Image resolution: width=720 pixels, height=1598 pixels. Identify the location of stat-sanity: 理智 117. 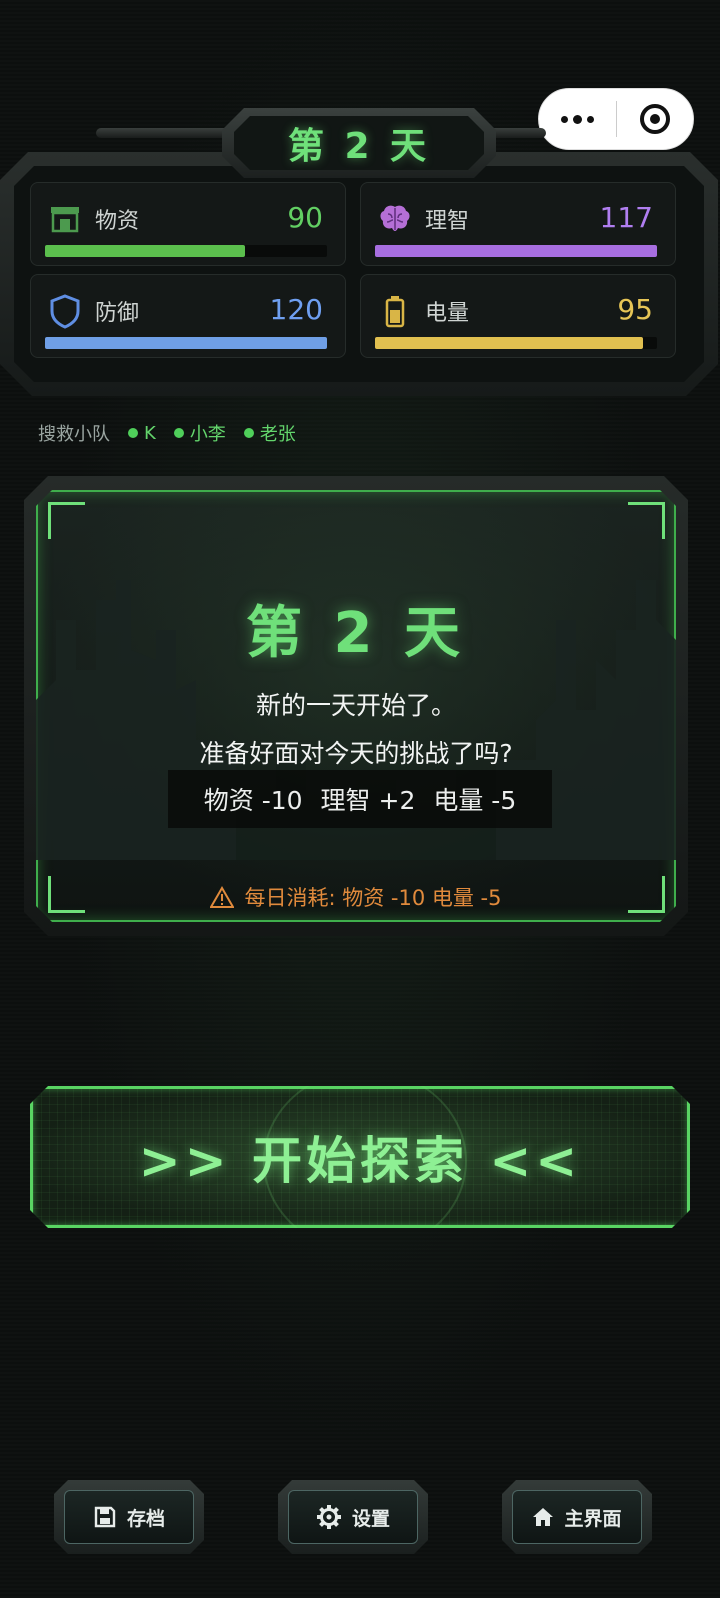
(518, 224).